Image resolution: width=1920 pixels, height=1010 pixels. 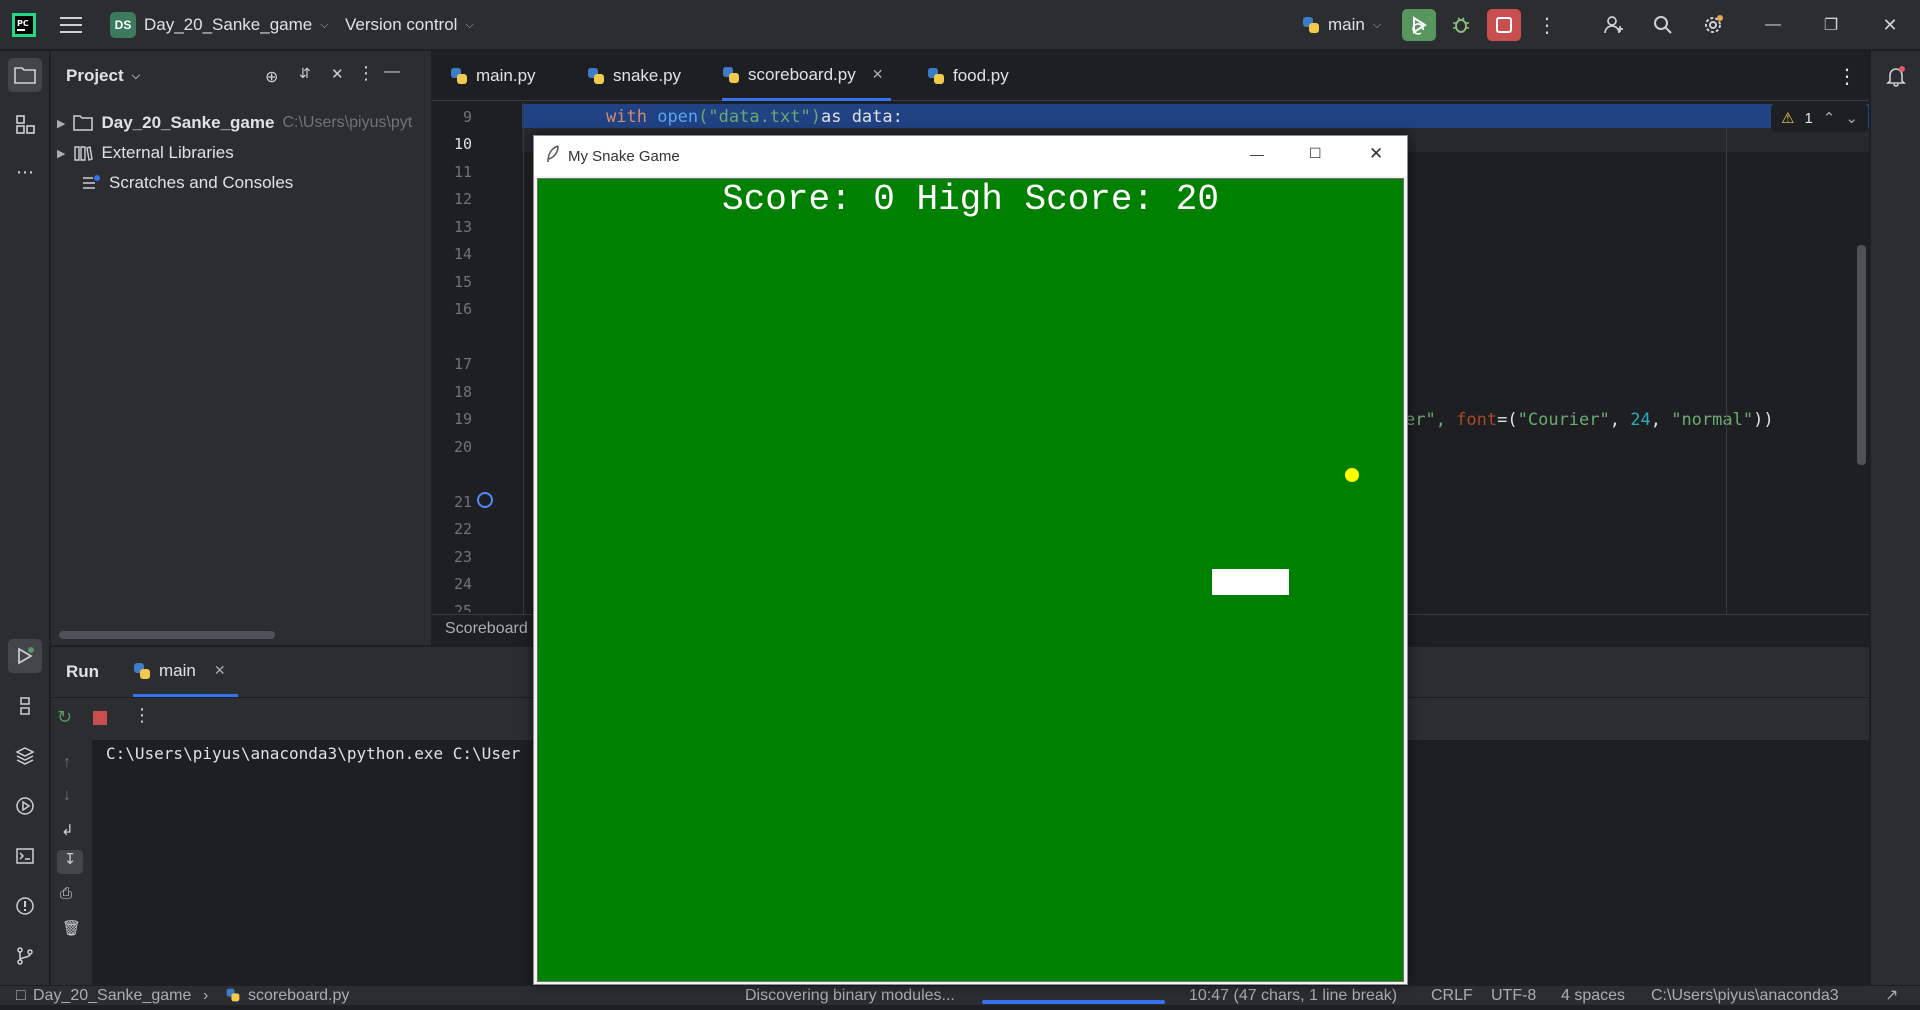 I want to click on hide-panel-icon: —, so click(x=392, y=72).